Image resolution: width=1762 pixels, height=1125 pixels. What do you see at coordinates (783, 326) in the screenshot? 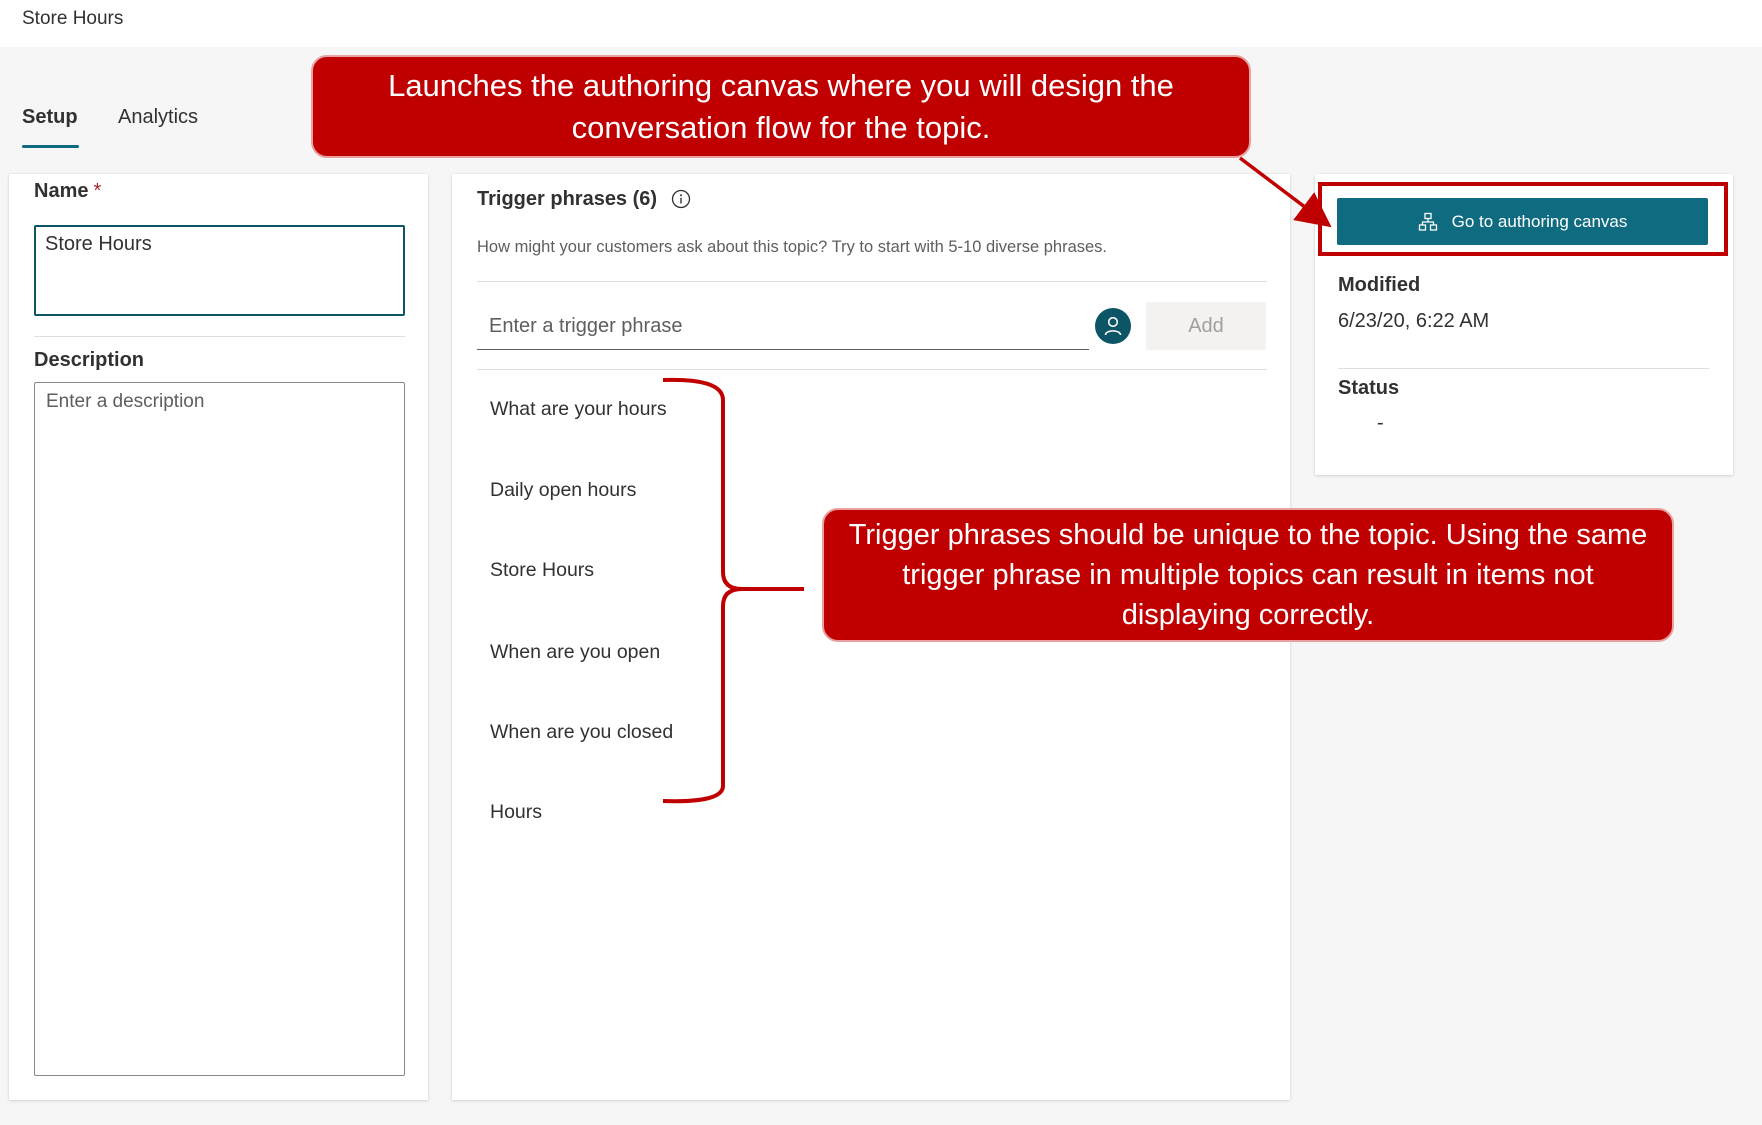
I see `trigger-phrase-input` at bounding box center [783, 326].